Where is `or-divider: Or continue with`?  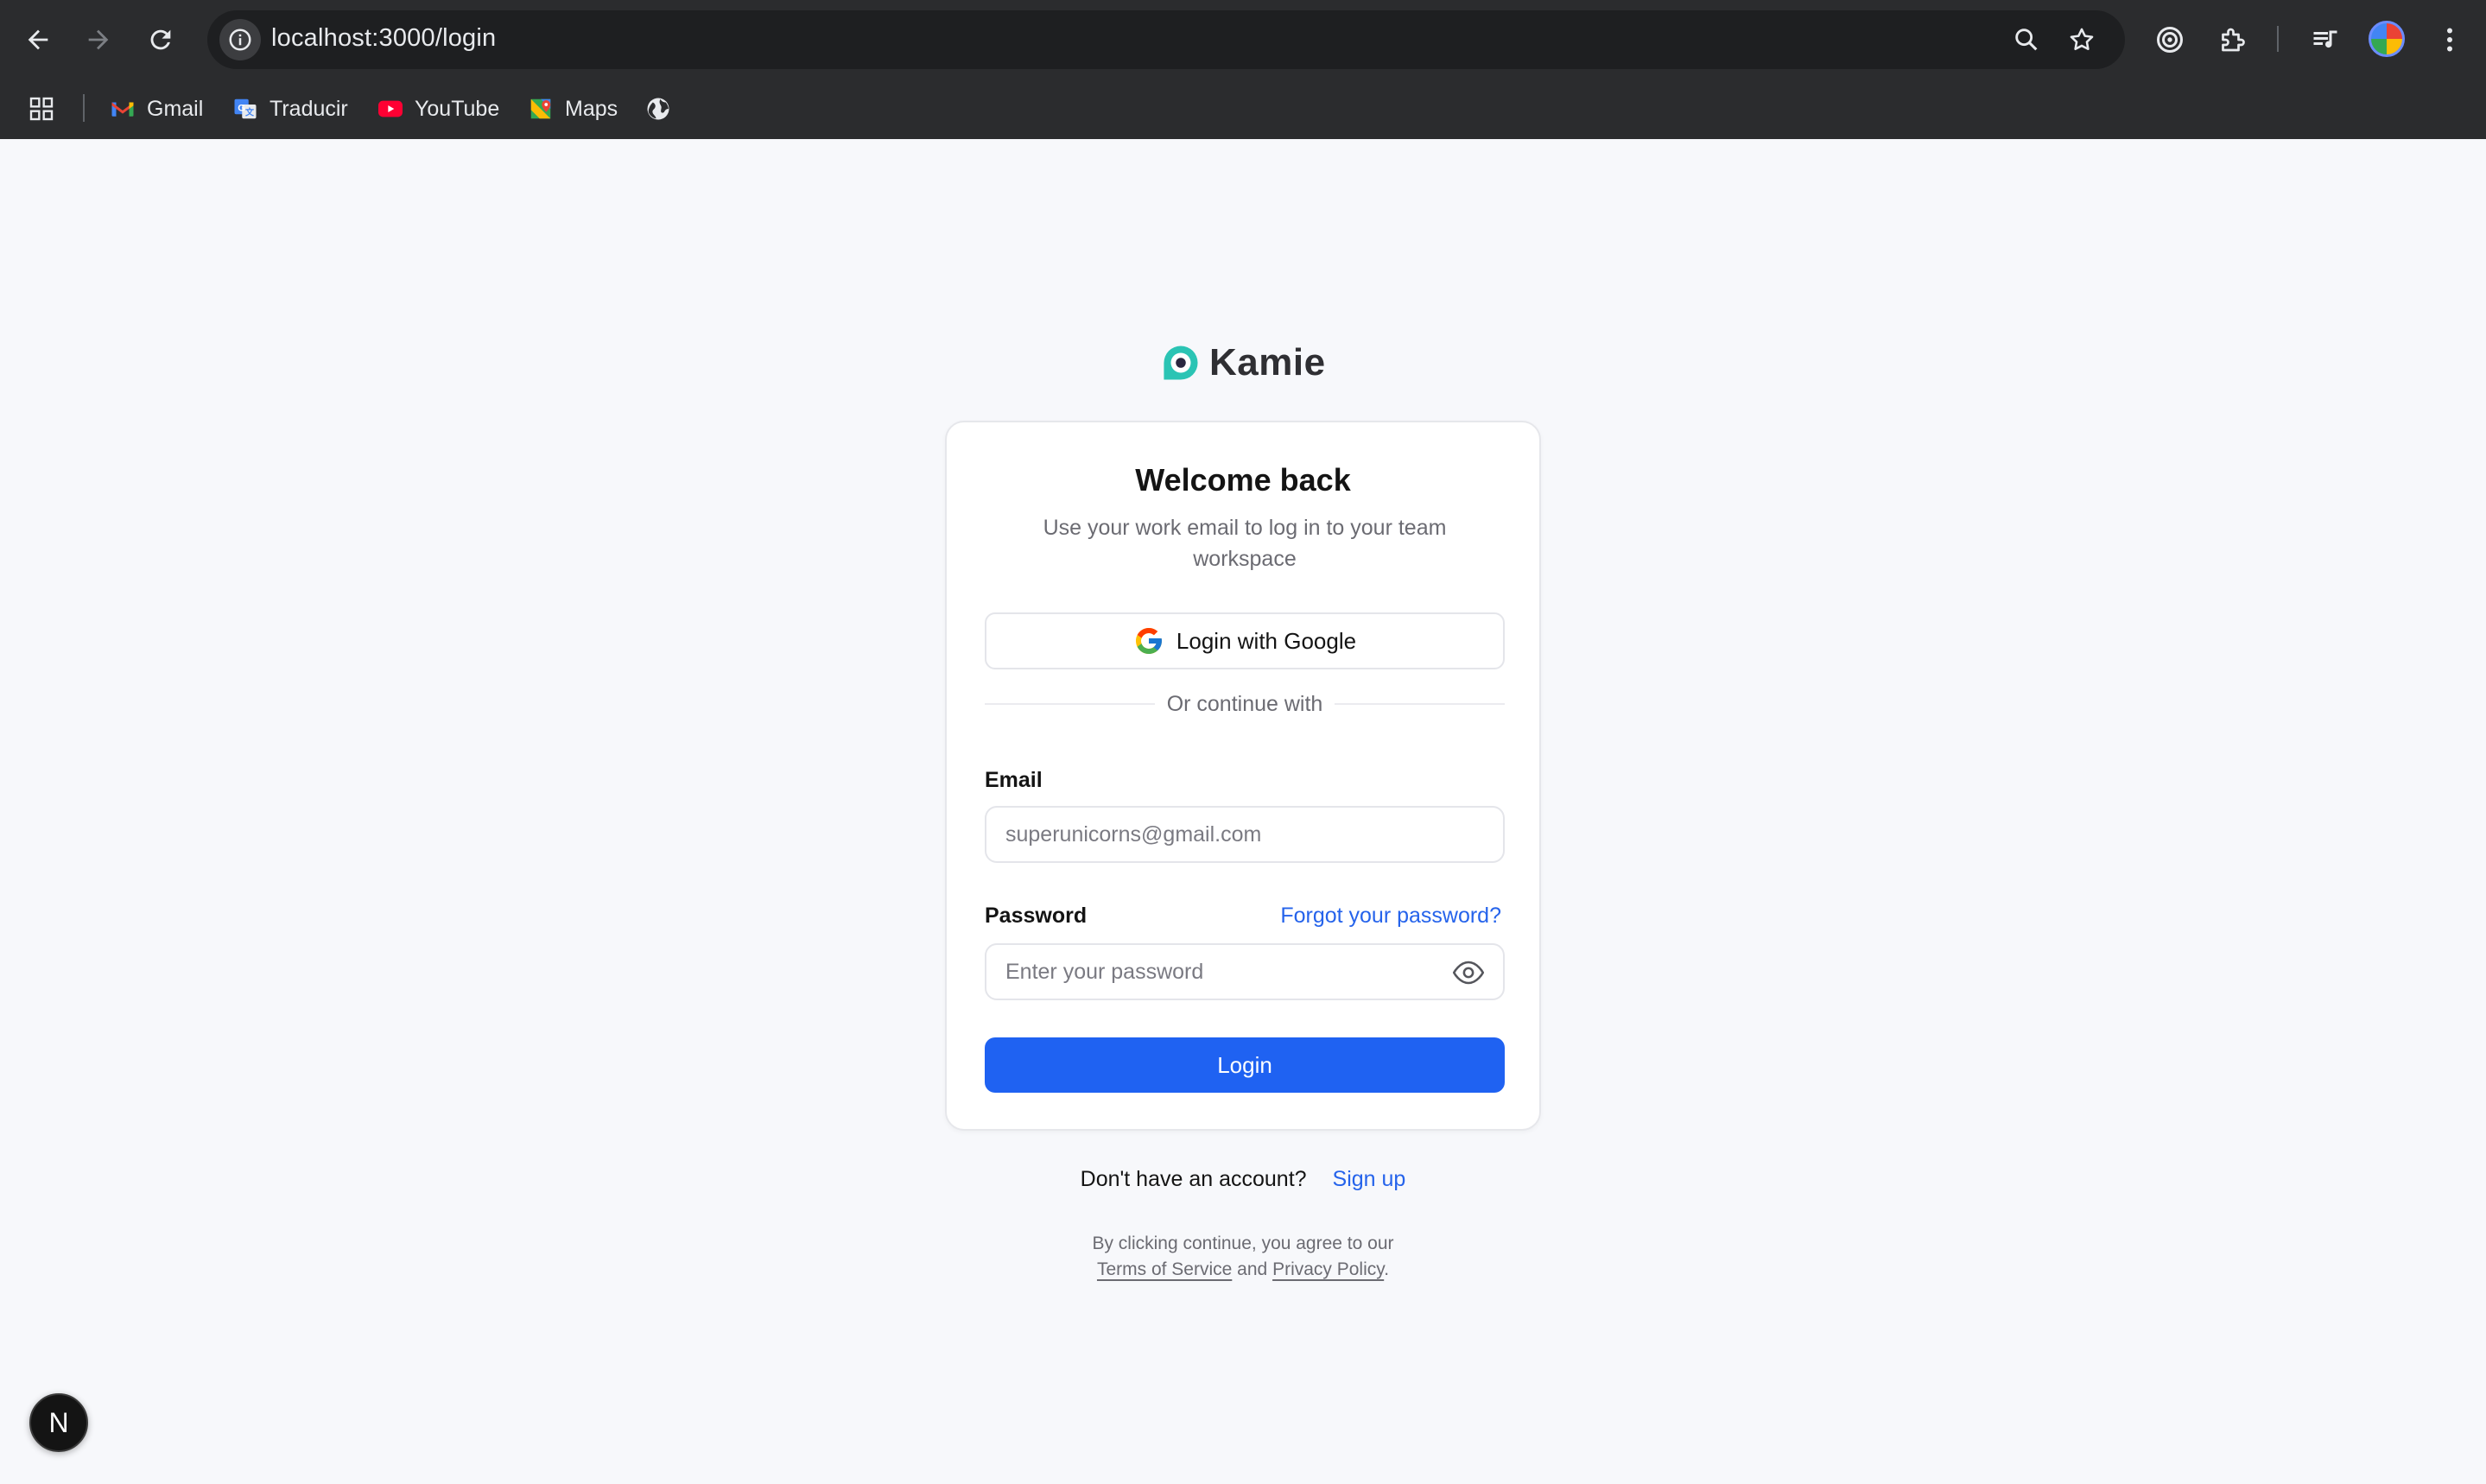 or-divider: Or continue with is located at coordinates (1245, 704).